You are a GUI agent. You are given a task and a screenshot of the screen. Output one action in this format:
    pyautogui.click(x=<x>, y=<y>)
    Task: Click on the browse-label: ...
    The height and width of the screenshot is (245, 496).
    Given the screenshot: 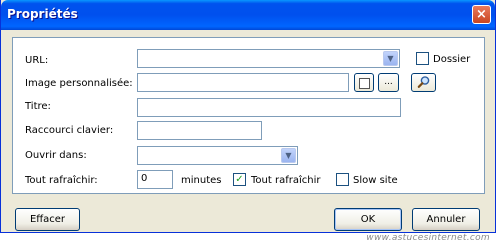 What is the action you would take?
    pyautogui.click(x=388, y=82)
    